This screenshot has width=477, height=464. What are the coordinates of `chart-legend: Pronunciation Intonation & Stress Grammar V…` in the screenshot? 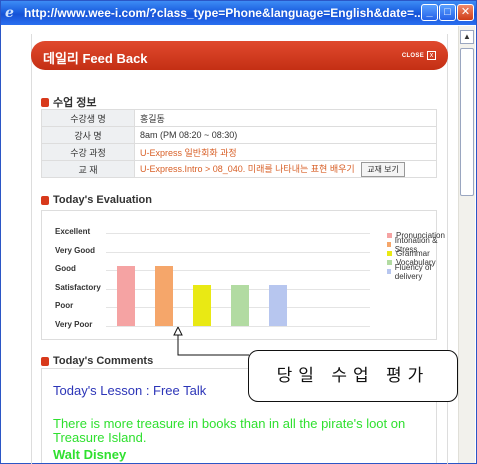 It's located at (416, 256).